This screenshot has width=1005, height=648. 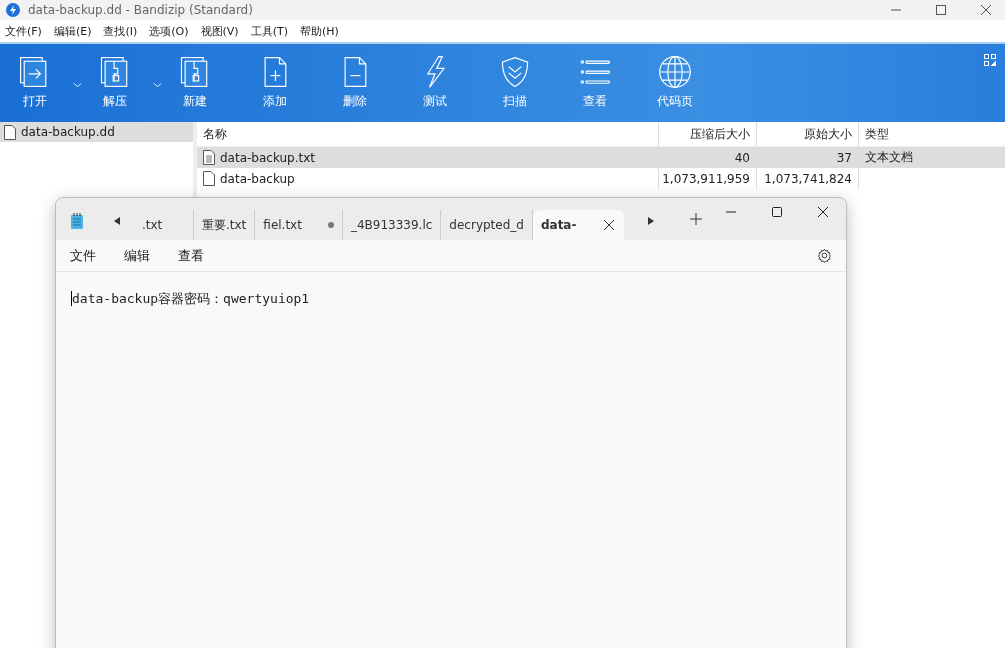 I want to click on column-header: 原始大小, so click(x=808, y=134).